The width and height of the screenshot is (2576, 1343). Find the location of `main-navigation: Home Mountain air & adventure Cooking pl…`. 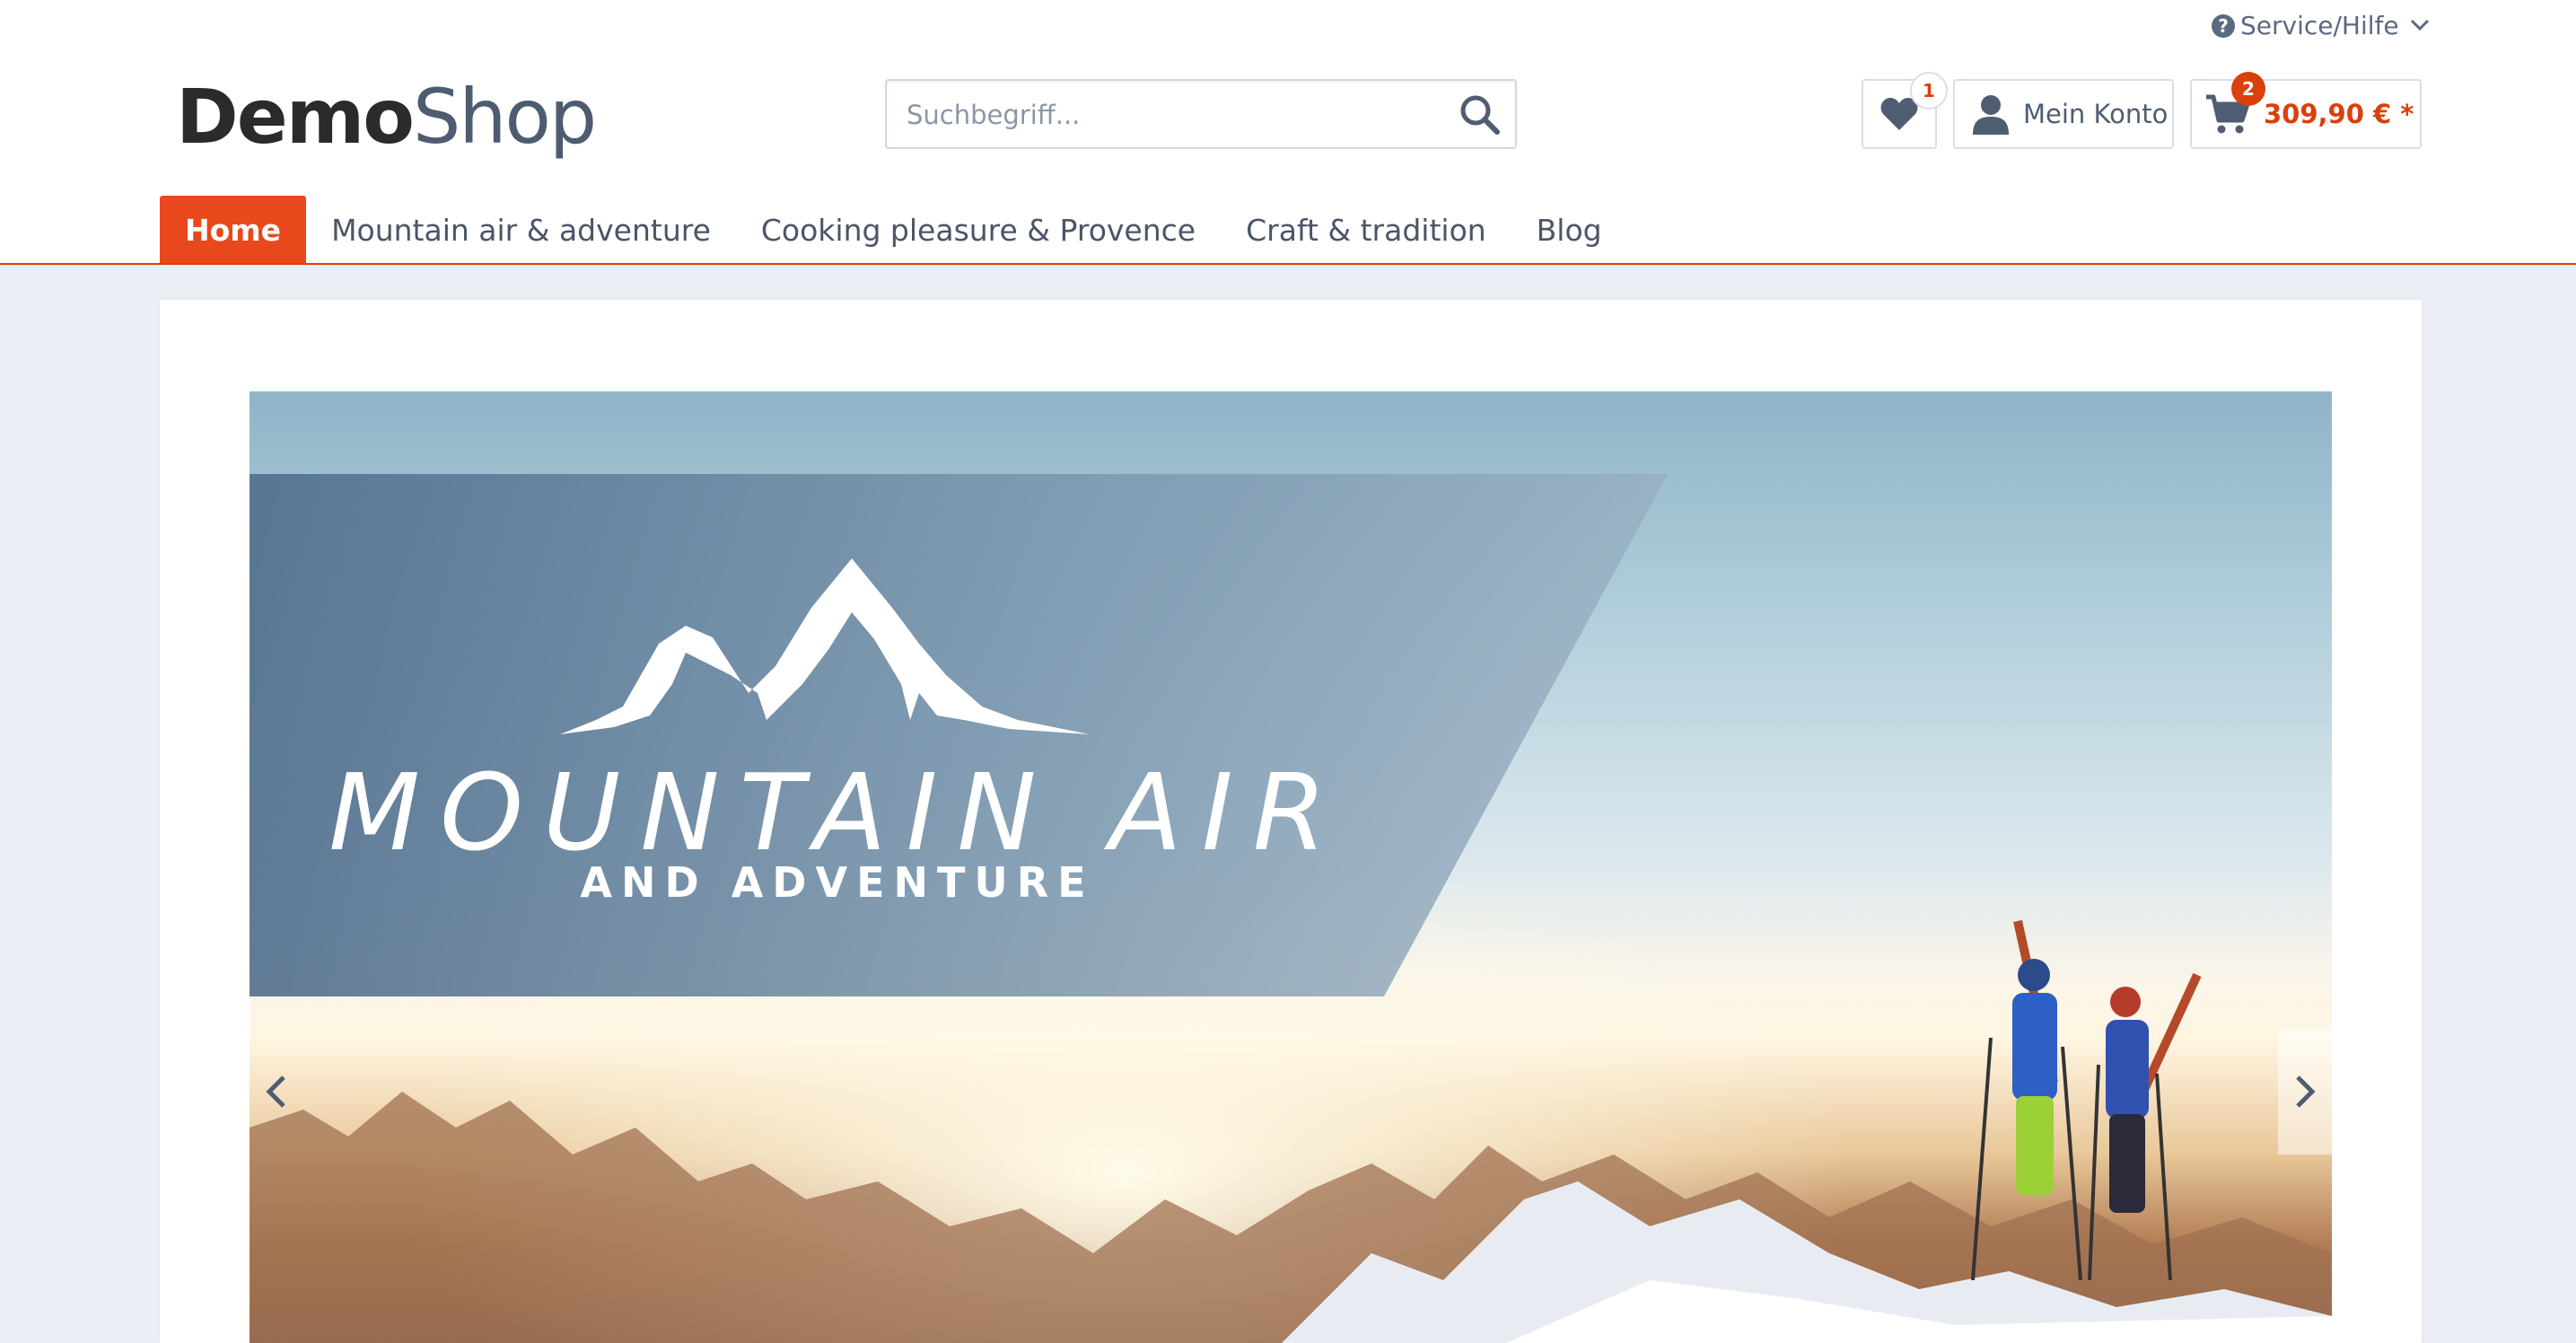

main-navigation: Home Mountain air & adventure Cooking pl… is located at coordinates (893, 230).